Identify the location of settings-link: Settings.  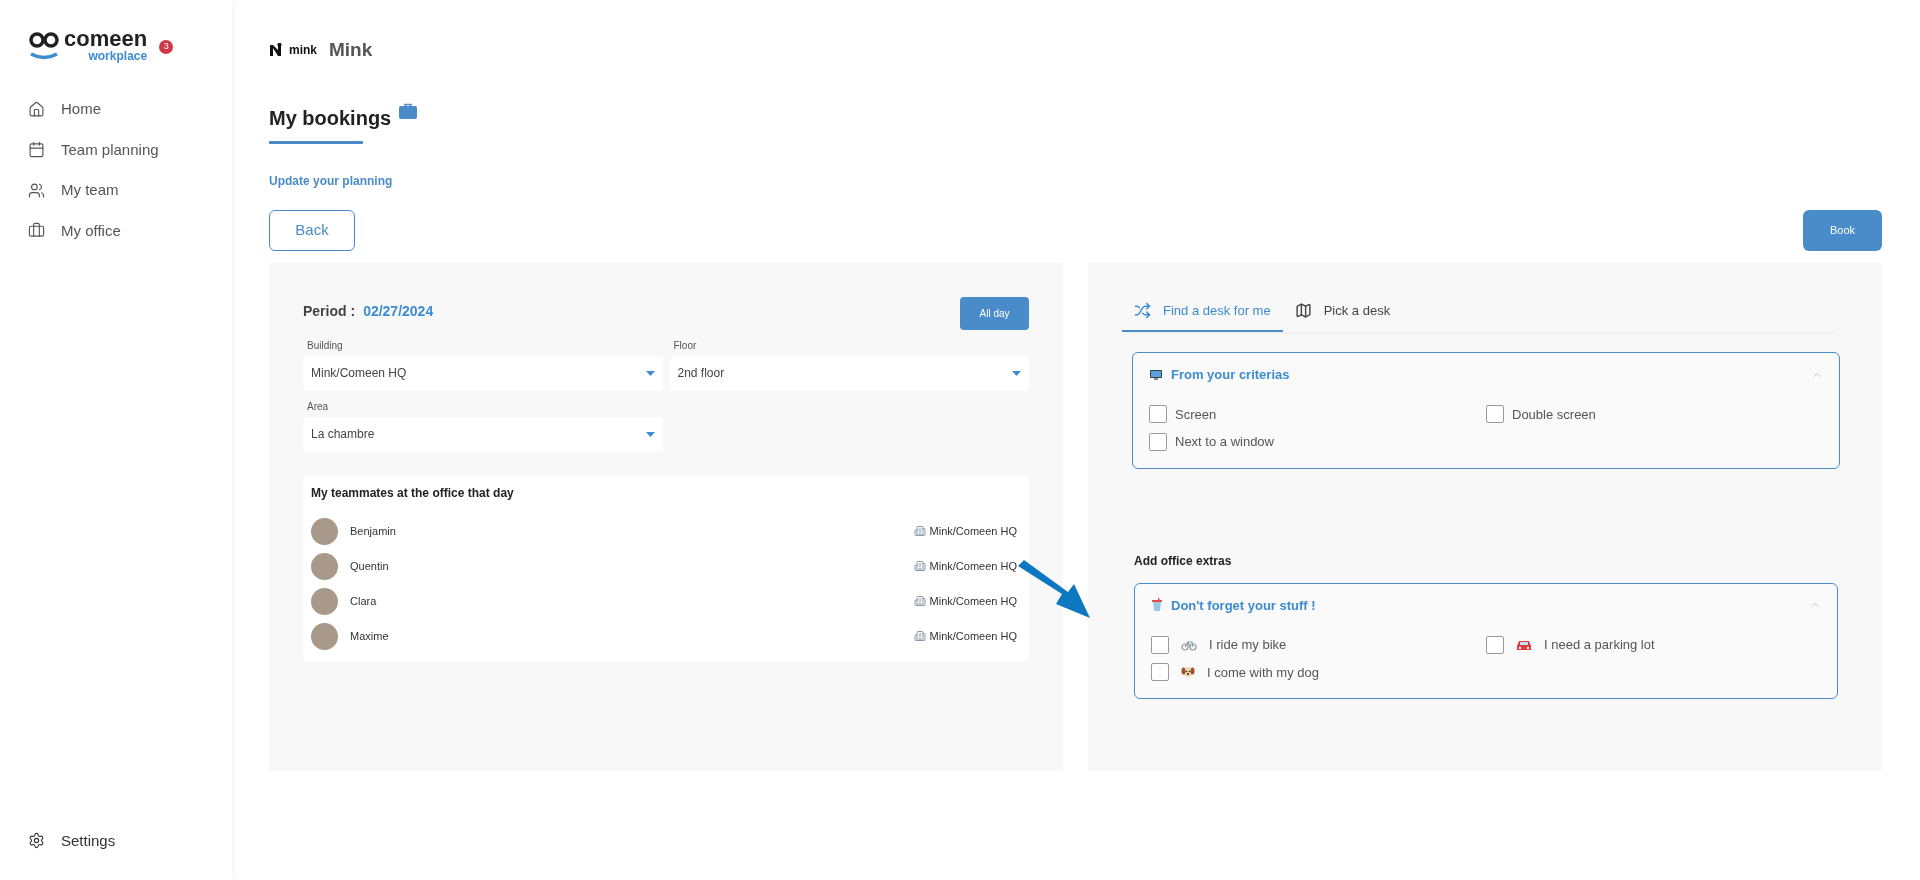
(116, 840).